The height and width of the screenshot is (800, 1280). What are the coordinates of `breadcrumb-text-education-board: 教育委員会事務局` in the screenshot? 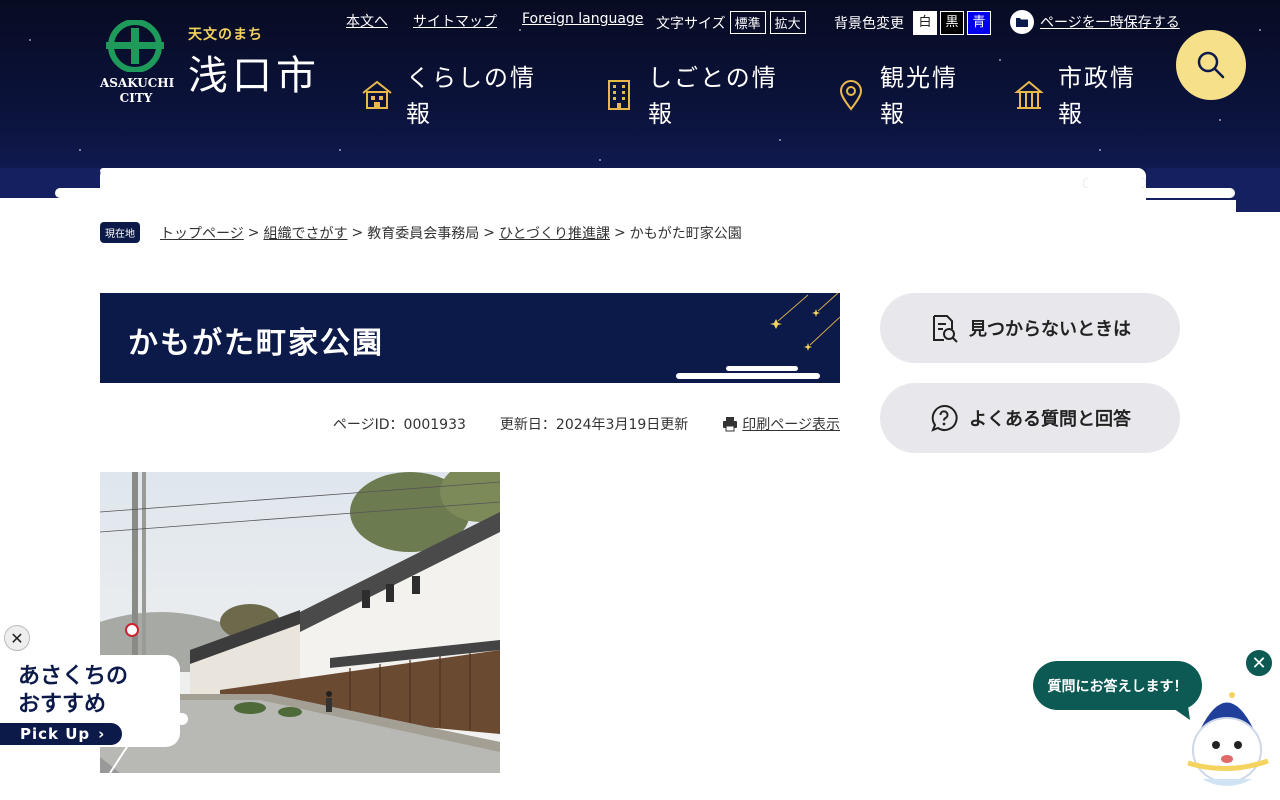 It's located at (423, 233).